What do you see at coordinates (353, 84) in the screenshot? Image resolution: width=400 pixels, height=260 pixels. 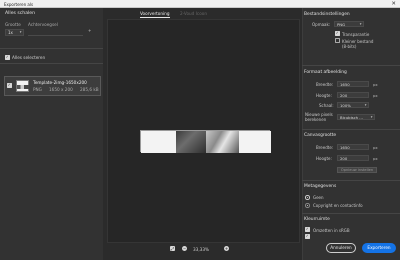 I see `width-input: 1650` at bounding box center [353, 84].